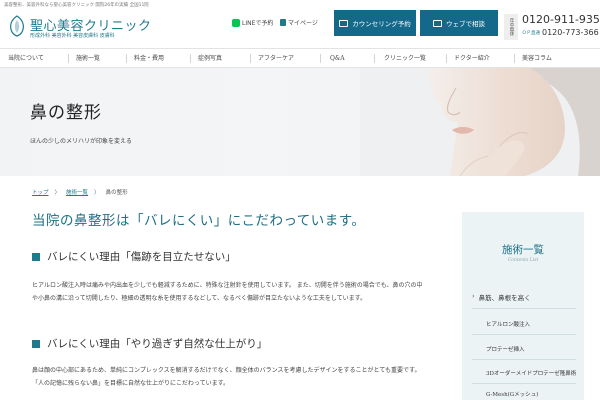 The height and width of the screenshot is (400, 600). Describe the element at coordinates (76, 5) in the screenshot. I see `header-tagline: 美容整形、美容外科なら聖心美容クリニック 開院26年の実績 全国11院` at that location.